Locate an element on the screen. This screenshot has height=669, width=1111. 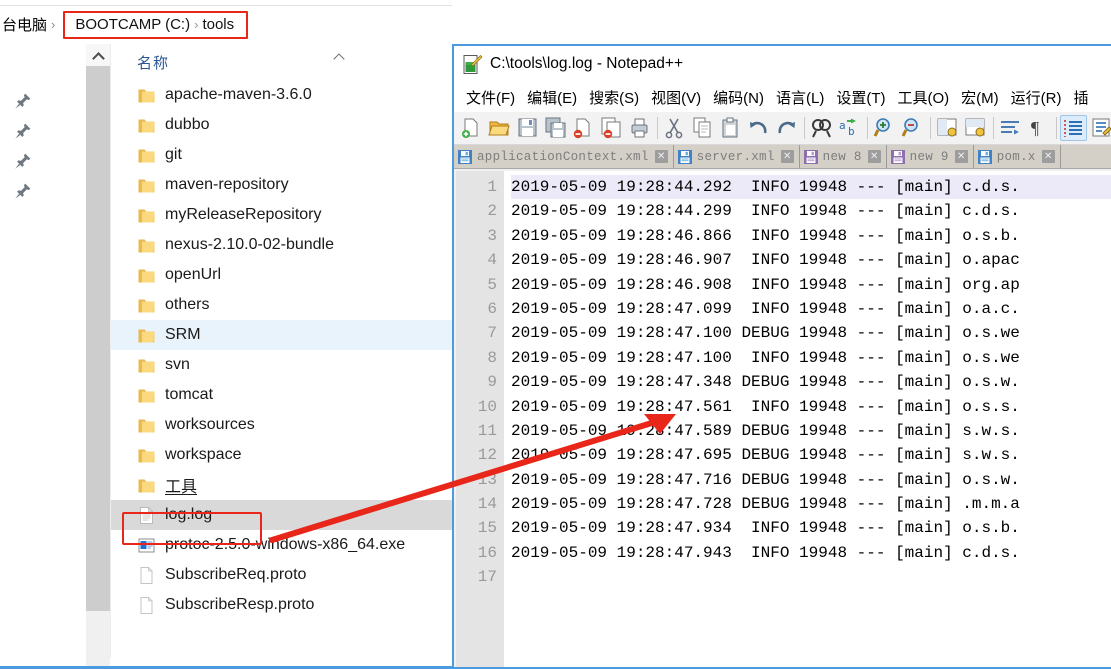
file-list-item: openUrl is located at coordinates (282, 275).